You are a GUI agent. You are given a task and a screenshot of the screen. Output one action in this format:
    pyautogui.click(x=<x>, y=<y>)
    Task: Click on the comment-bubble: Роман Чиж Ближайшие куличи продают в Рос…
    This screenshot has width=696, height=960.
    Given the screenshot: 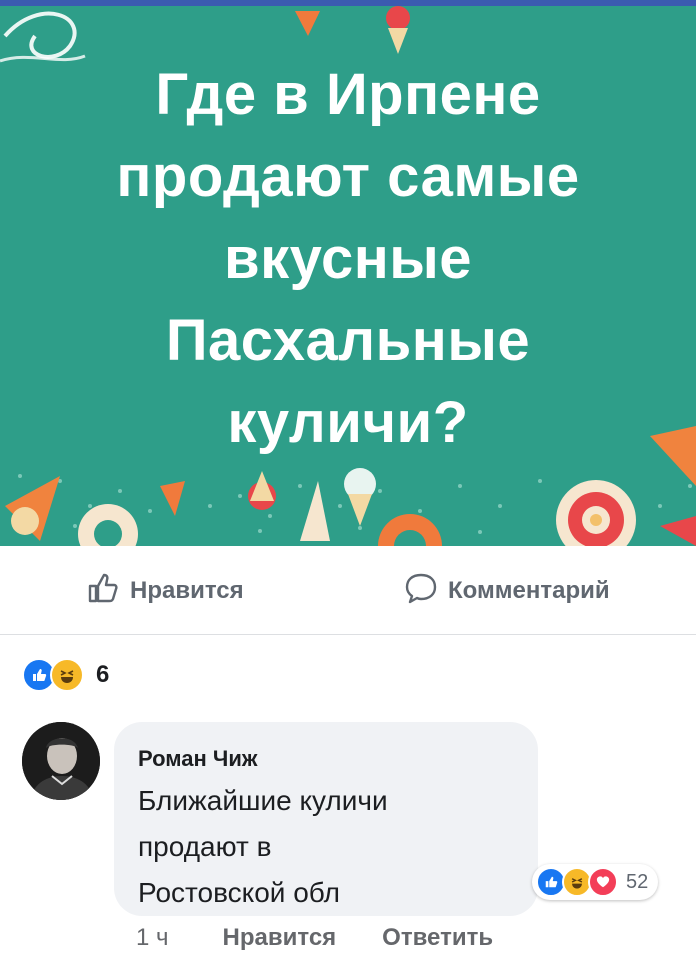 What is the action you would take?
    pyautogui.click(x=326, y=819)
    